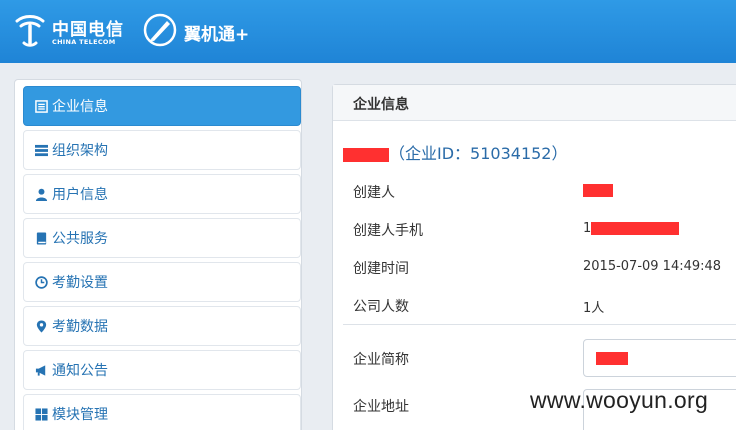 The image size is (736, 430). Describe the element at coordinates (368, 31) in the screenshot. I see `top-header: 中国电信 CHINA TELECOM 翼机通+` at that location.